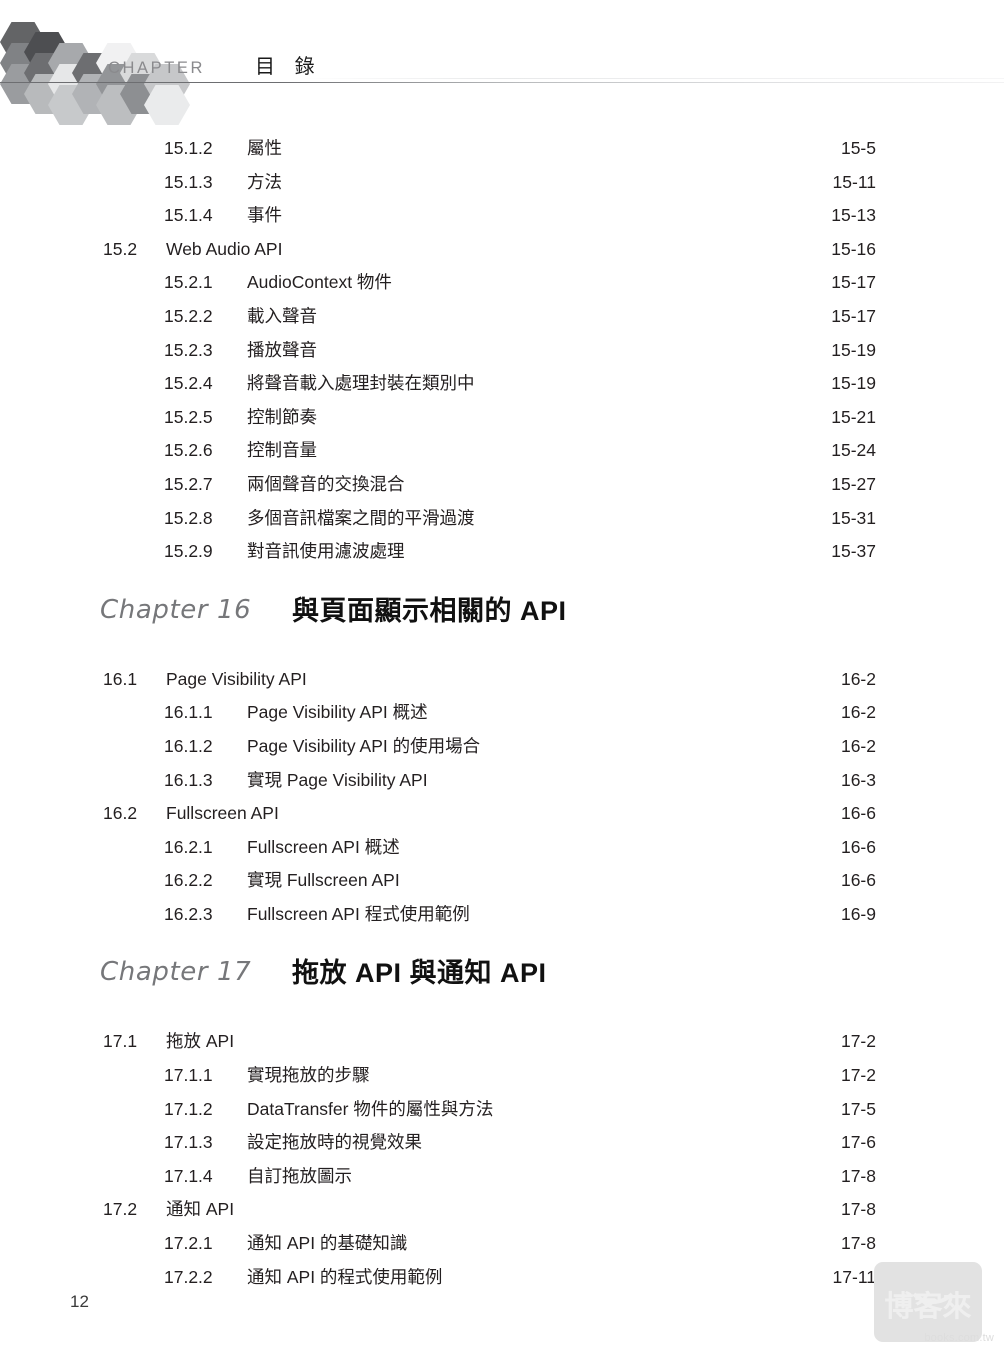  I want to click on toc-entry: 16.2.2 實現 Fullscreen API 16-6, so click(502, 881).